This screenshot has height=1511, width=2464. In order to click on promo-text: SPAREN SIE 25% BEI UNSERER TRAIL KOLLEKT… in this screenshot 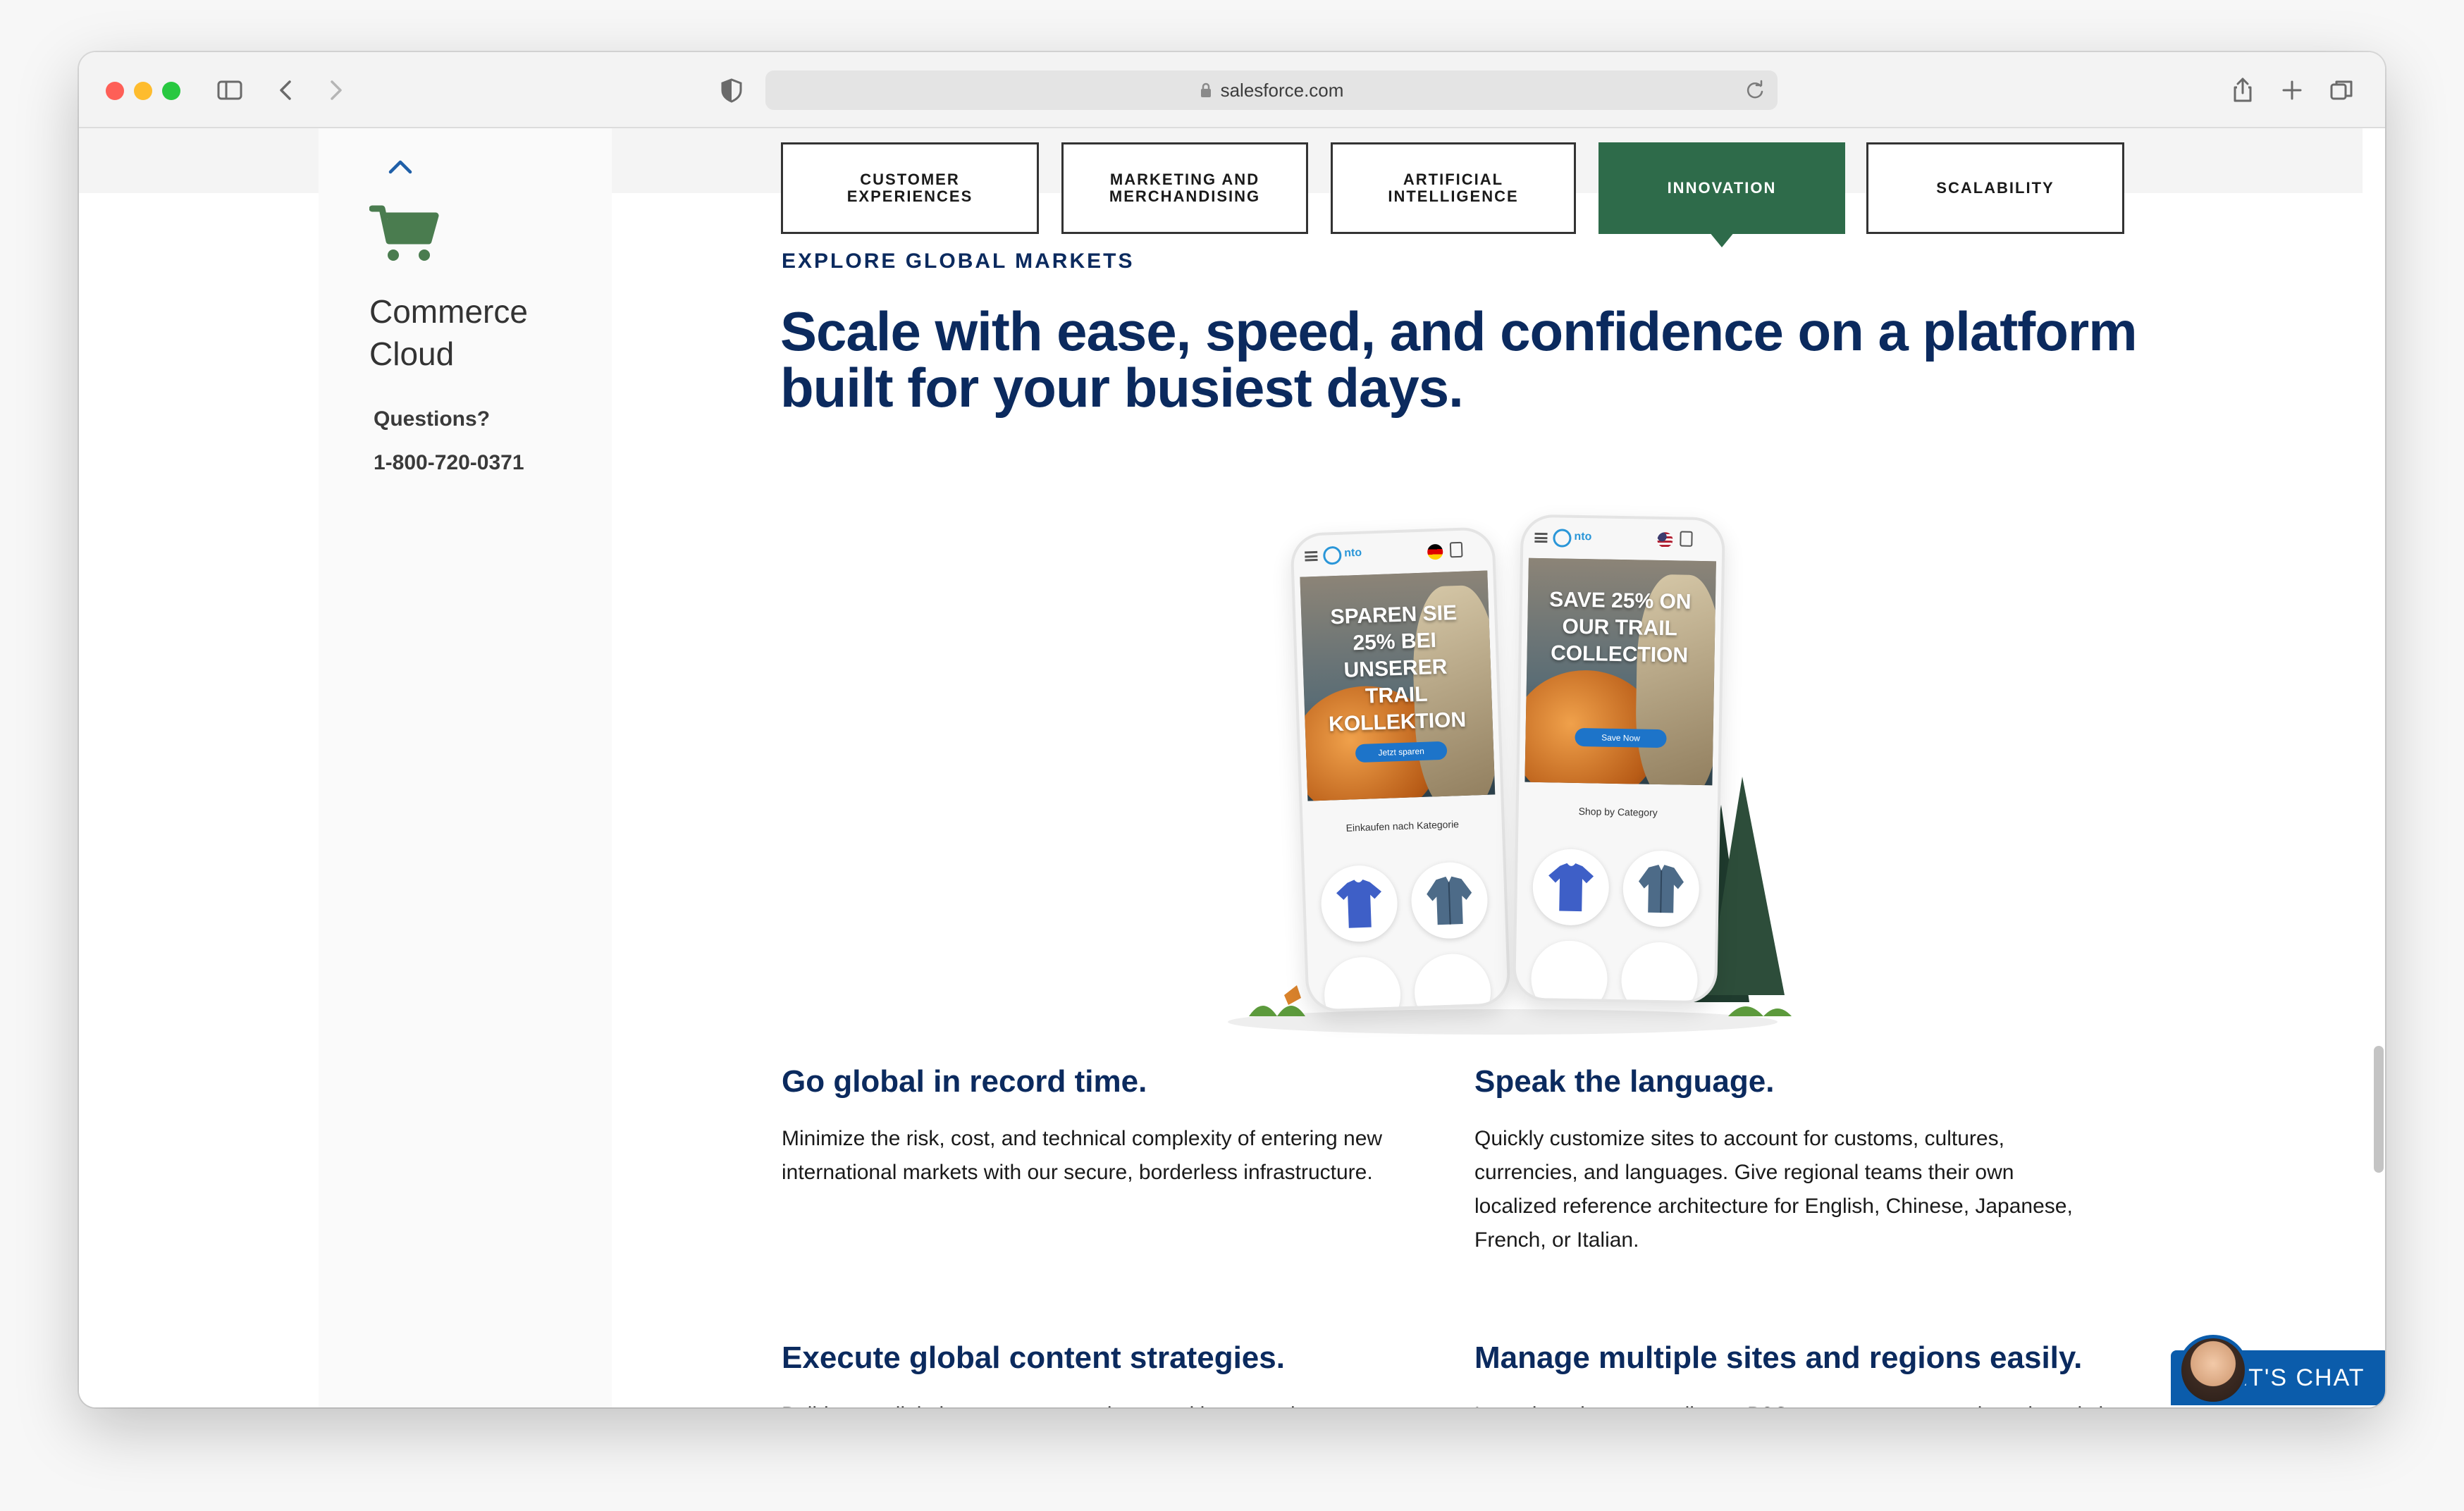, I will do `click(1397, 668)`.